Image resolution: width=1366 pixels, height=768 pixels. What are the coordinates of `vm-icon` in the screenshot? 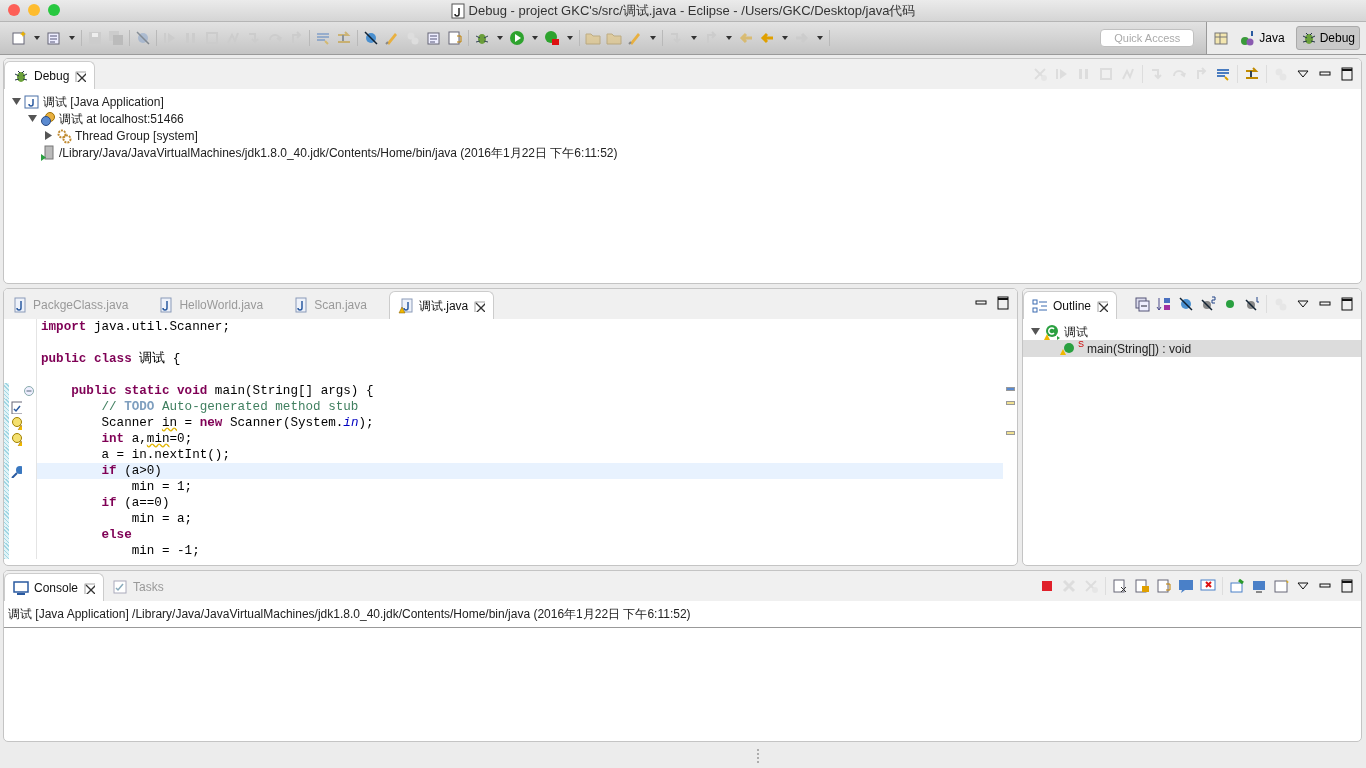 It's located at (48, 118).